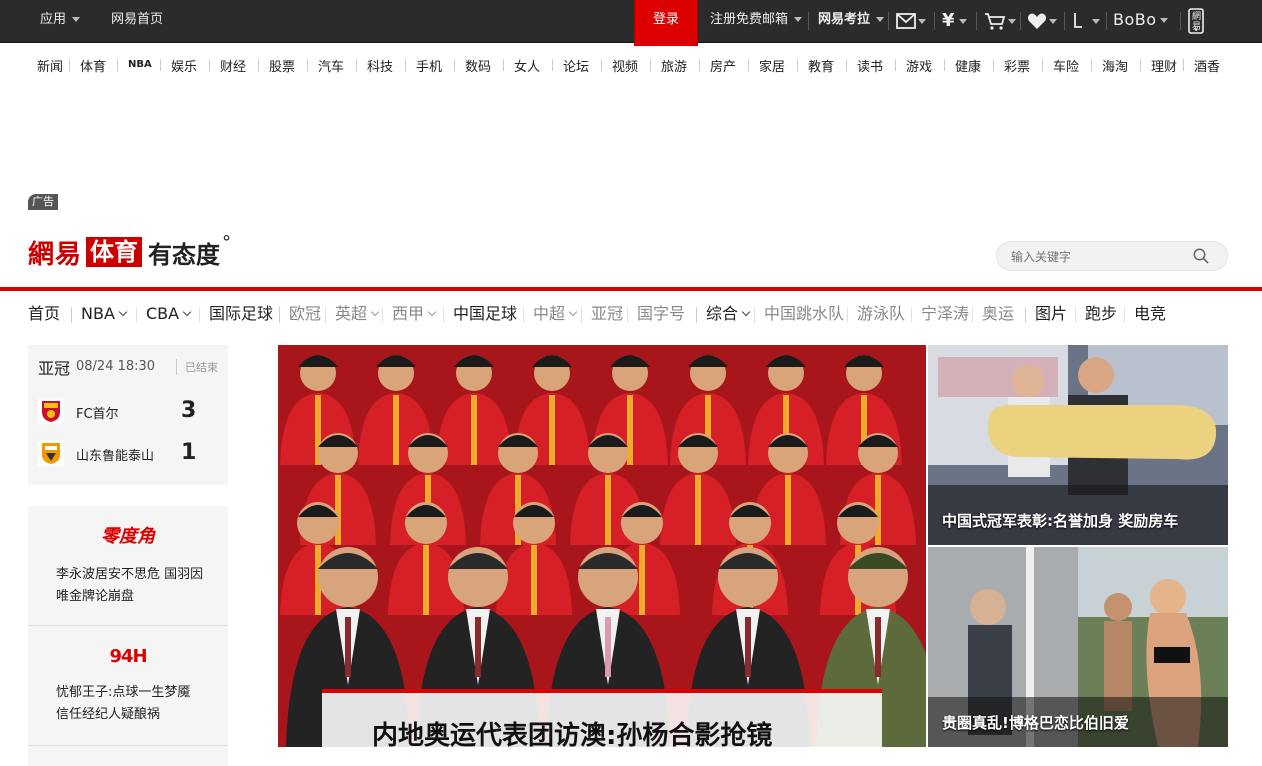 The height and width of the screenshot is (766, 1262). Describe the element at coordinates (1196, 21) in the screenshot. I see `mobile-app-link: 網易` at that location.